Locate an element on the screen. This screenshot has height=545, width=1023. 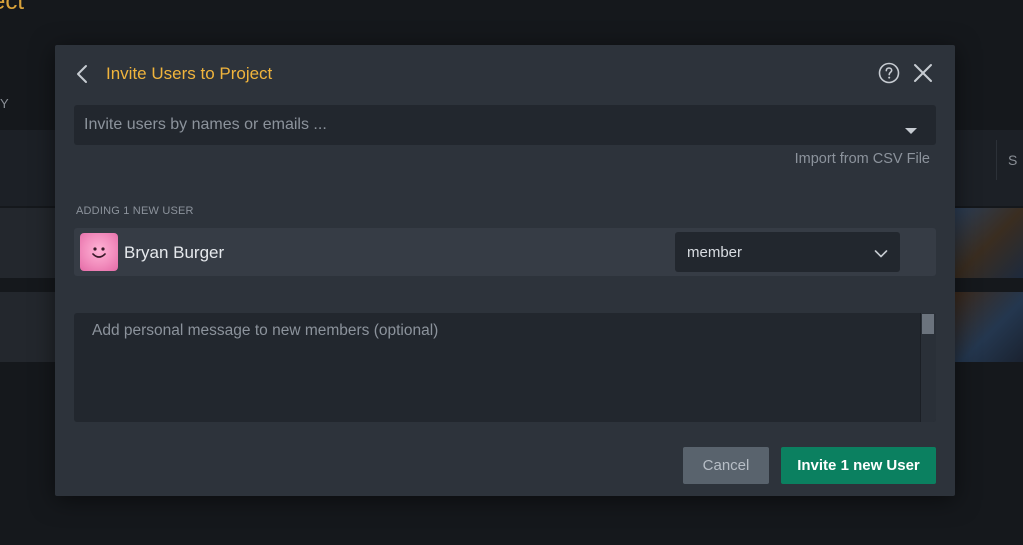
chevron-down-icon is located at coordinates (881, 255).